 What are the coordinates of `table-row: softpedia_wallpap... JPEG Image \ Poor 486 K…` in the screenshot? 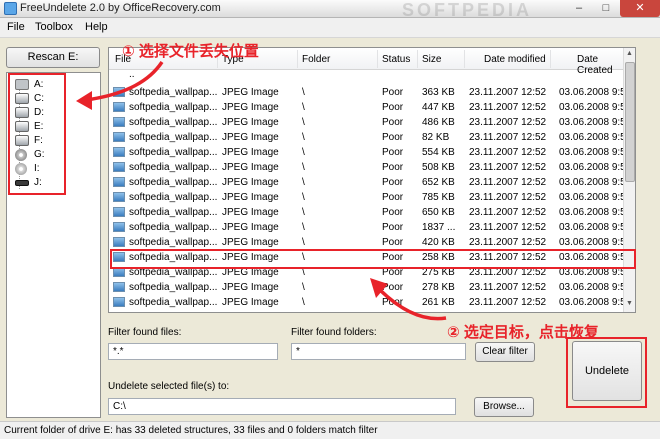 It's located at (370, 123).